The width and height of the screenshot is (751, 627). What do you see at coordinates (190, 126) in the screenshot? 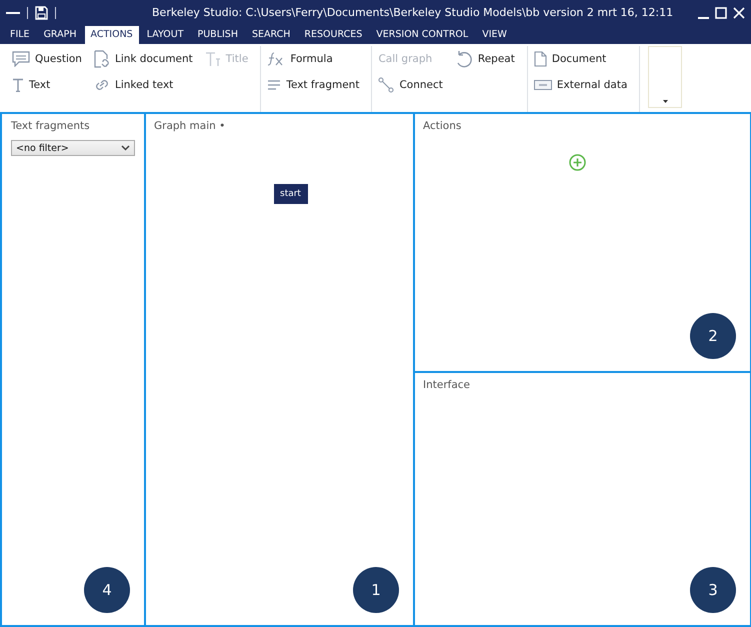
I see `panel-title: Graph main •` at bounding box center [190, 126].